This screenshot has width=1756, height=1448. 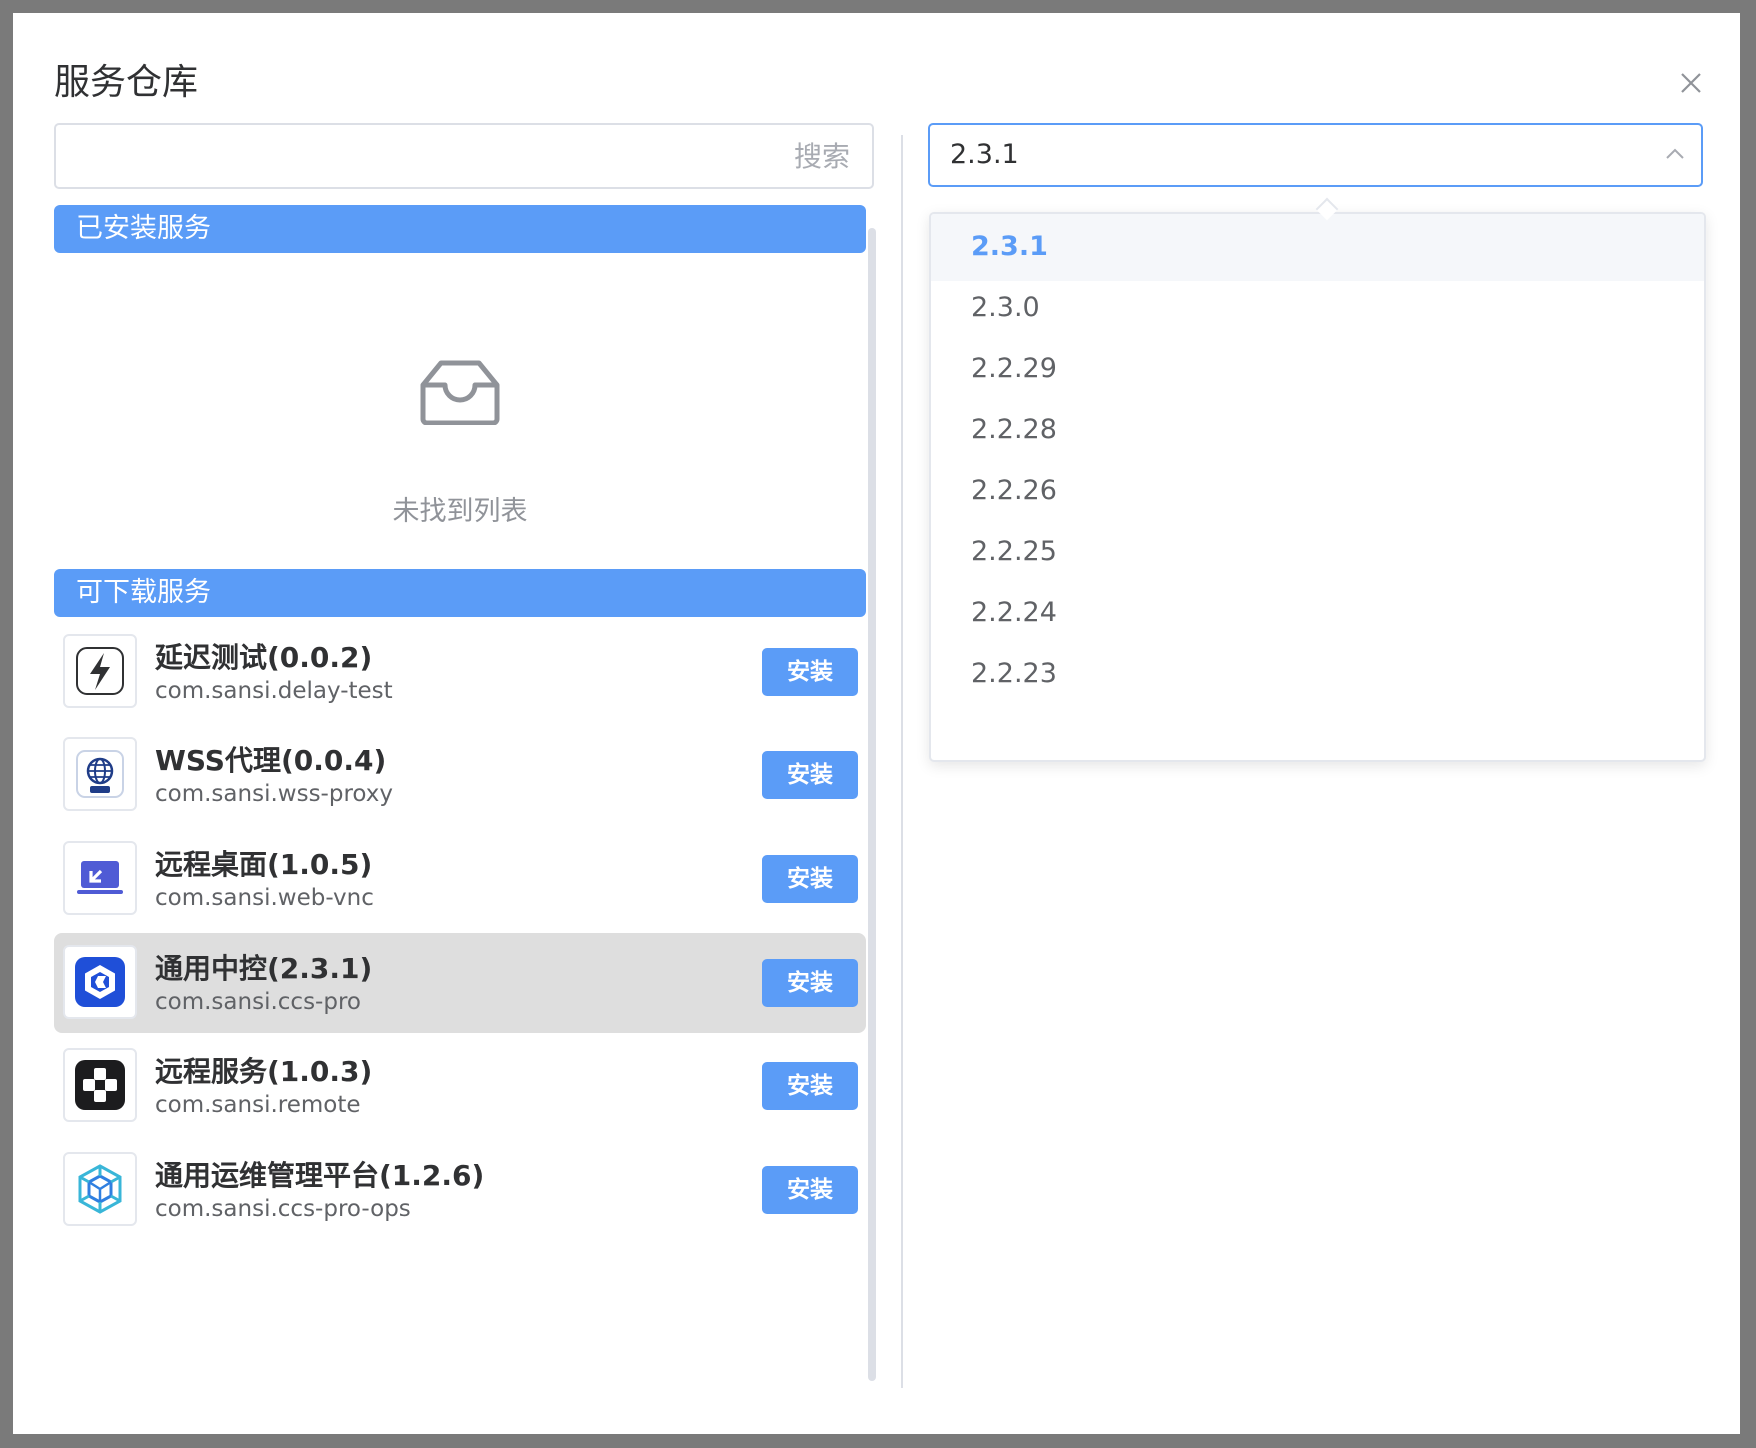 I want to click on service-package: com.sansi.wss-proxy, so click(x=274, y=794).